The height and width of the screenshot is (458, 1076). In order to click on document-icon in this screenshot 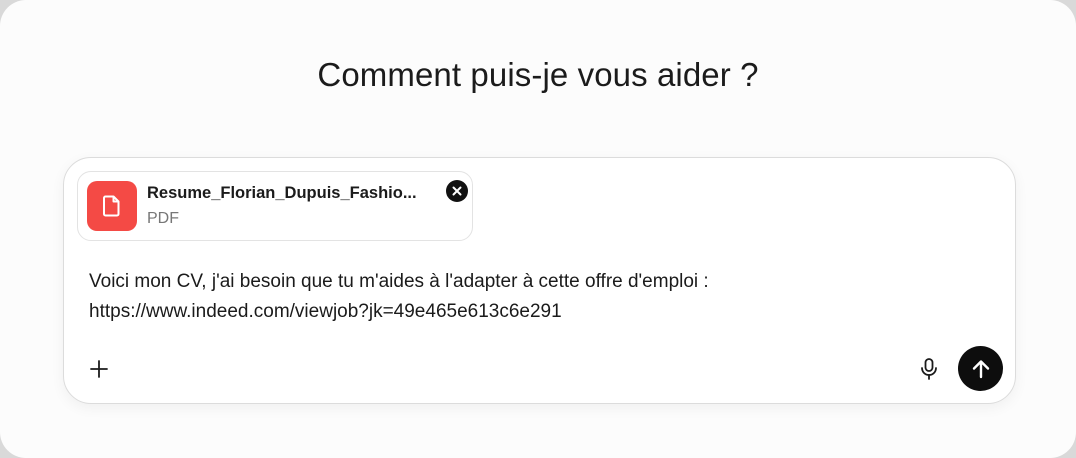, I will do `click(112, 206)`.